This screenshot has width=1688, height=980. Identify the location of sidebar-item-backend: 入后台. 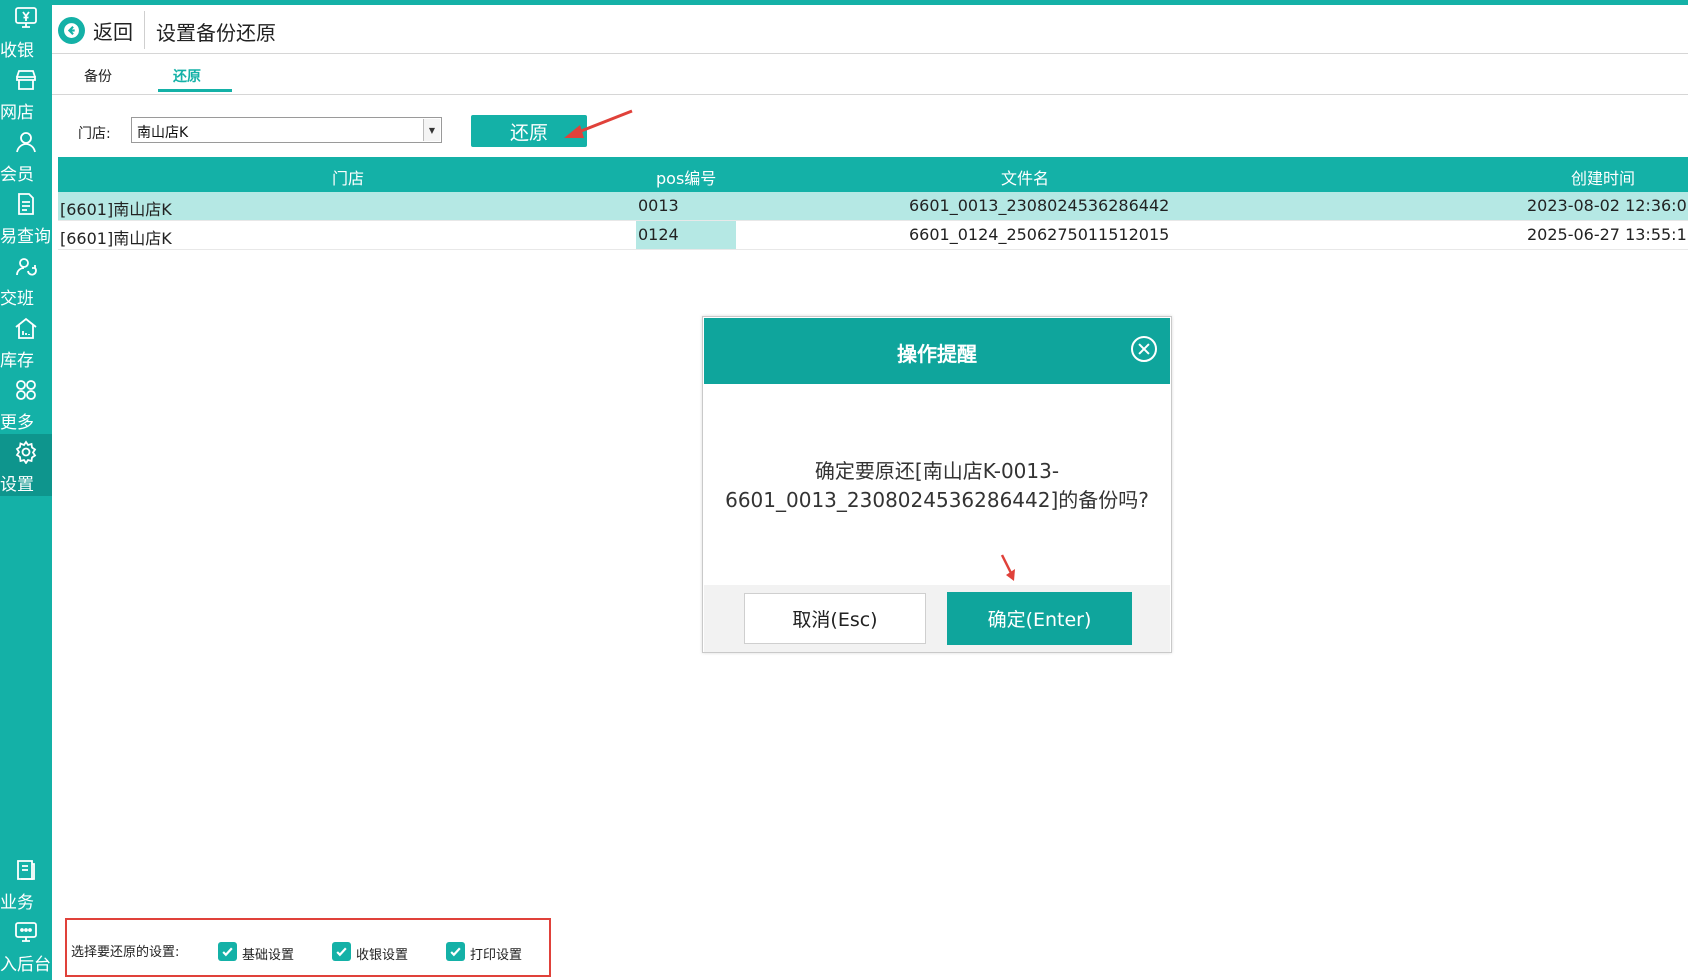
(26, 945).